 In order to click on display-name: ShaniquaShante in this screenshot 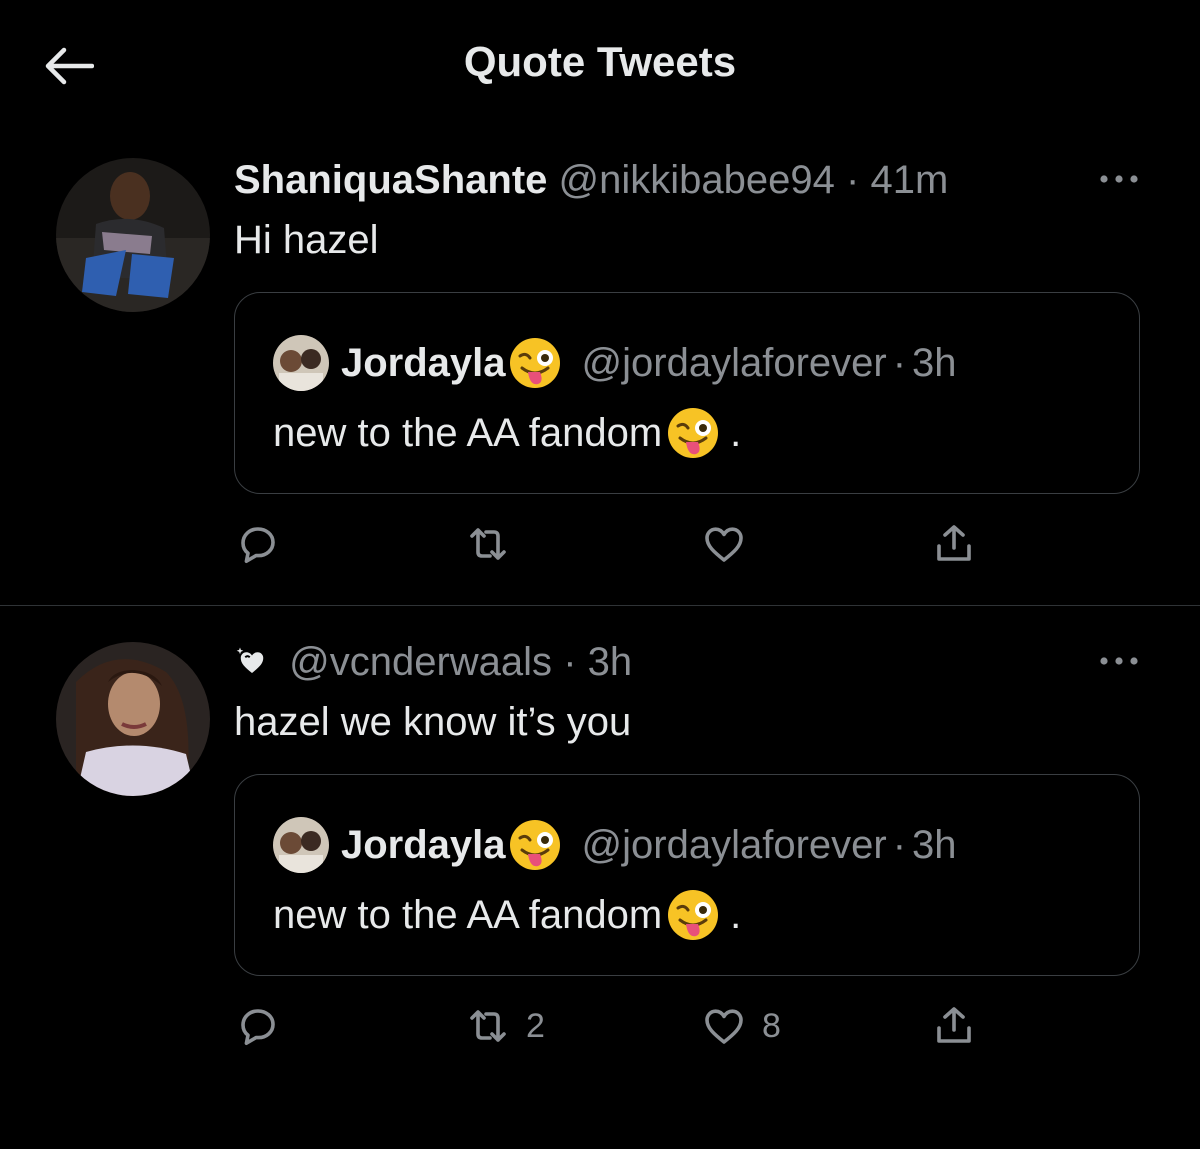, I will do `click(390, 180)`.